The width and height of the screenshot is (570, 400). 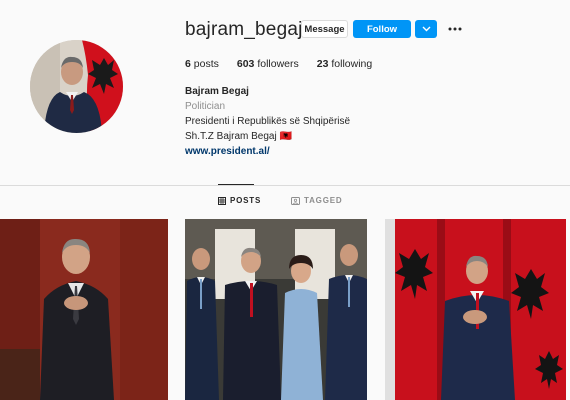 What do you see at coordinates (278, 64) in the screenshot?
I see `followers-label: followers` at bounding box center [278, 64].